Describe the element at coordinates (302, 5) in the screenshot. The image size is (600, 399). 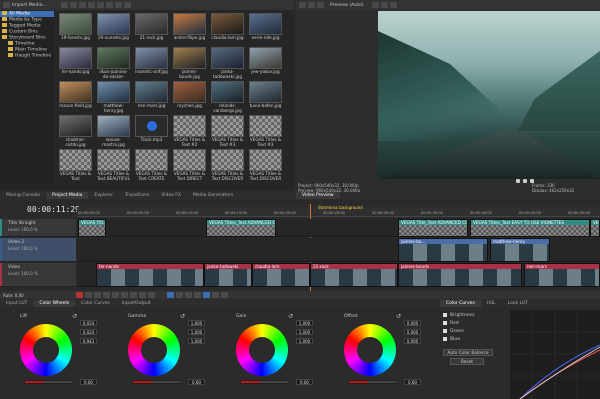
I see `preview-settings-icon` at that location.